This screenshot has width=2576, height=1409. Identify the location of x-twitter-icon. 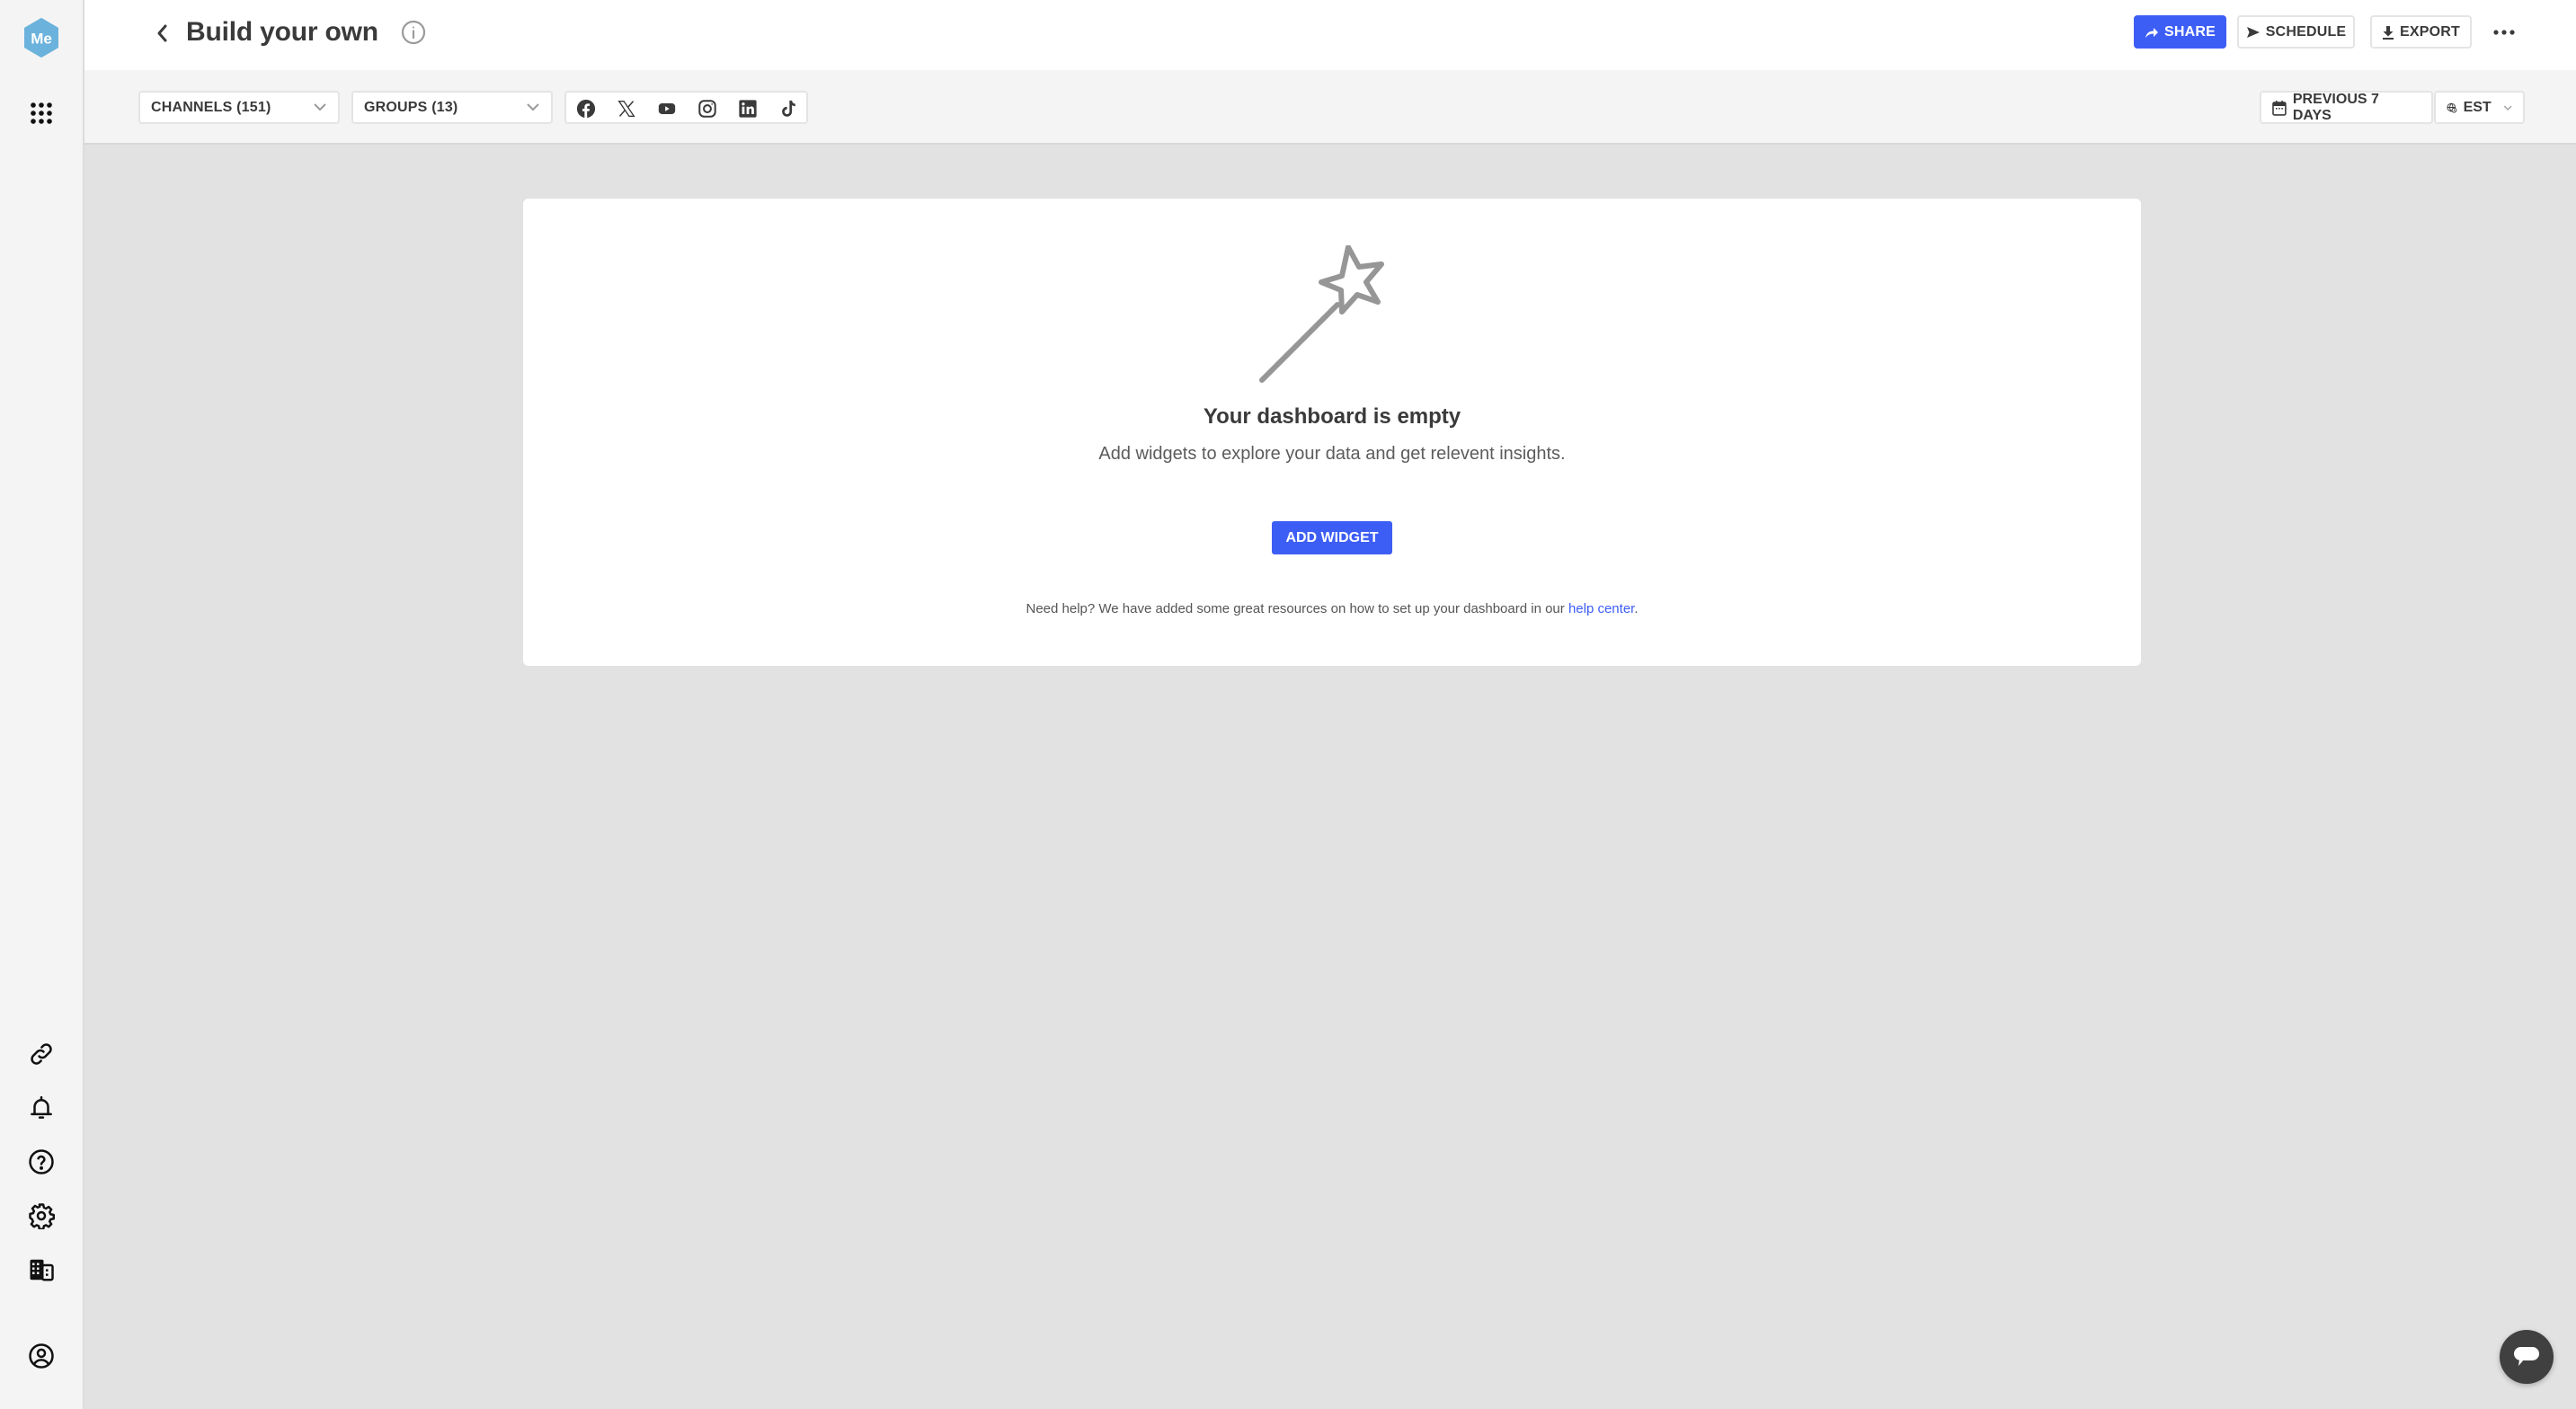
(626, 109).